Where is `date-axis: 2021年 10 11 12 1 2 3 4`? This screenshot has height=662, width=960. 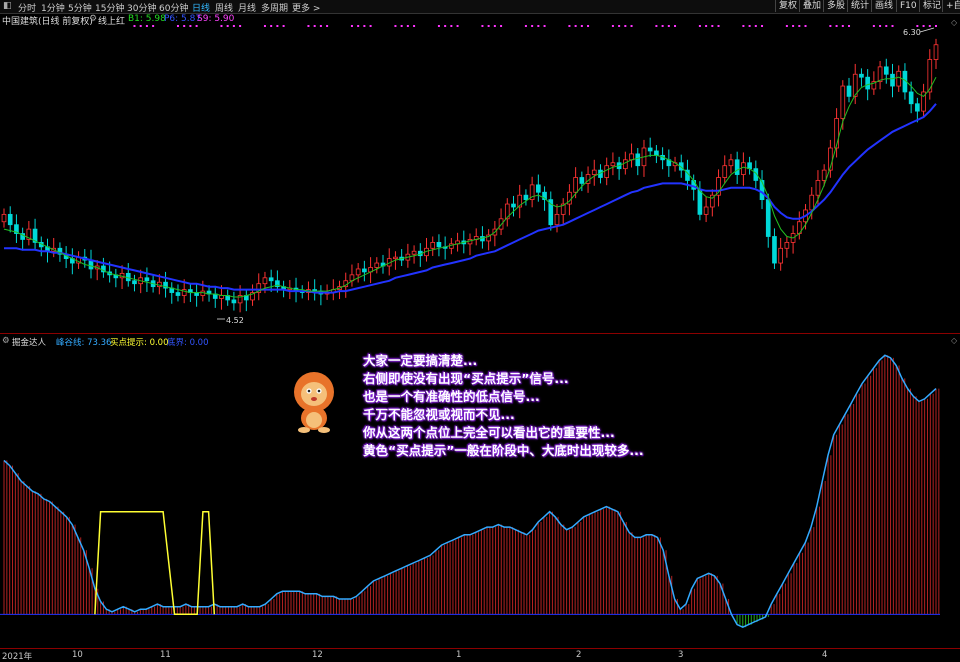 date-axis: 2021年 10 11 12 1 2 3 4 is located at coordinates (480, 655).